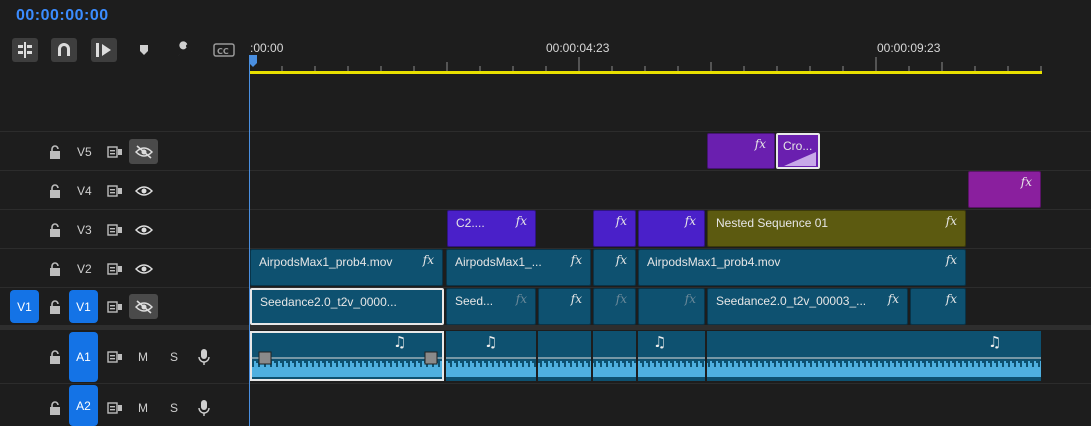 The width and height of the screenshot is (1091, 426). Describe the element at coordinates (174, 408) in the screenshot. I see `solo-a2: S` at that location.